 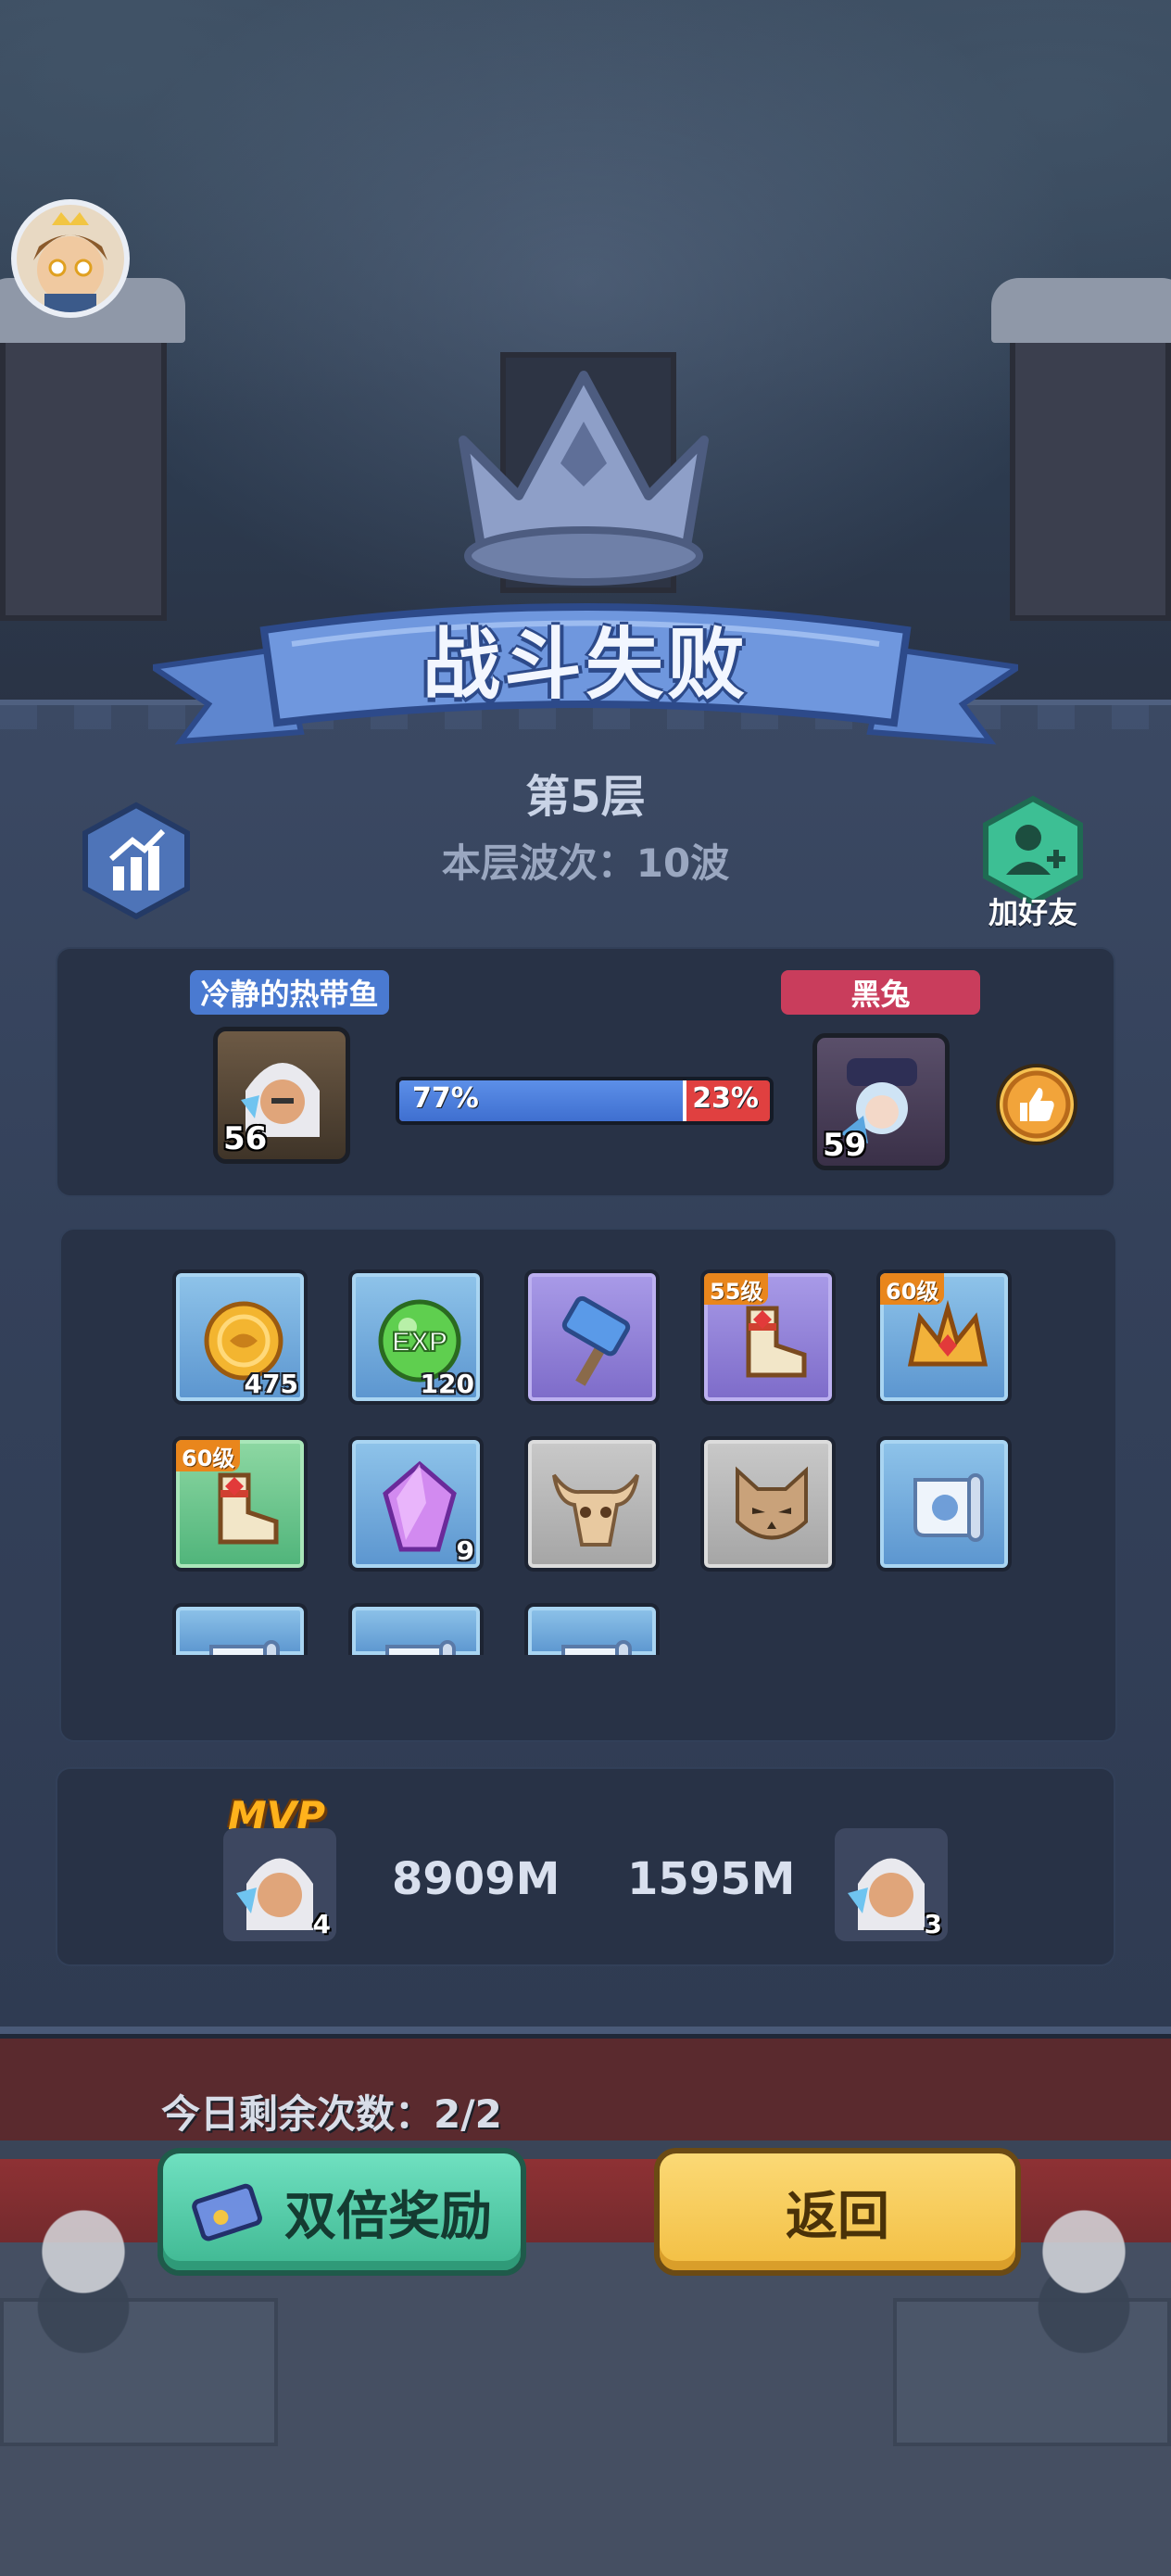 I want to click on like-button, so click(x=1036, y=1104).